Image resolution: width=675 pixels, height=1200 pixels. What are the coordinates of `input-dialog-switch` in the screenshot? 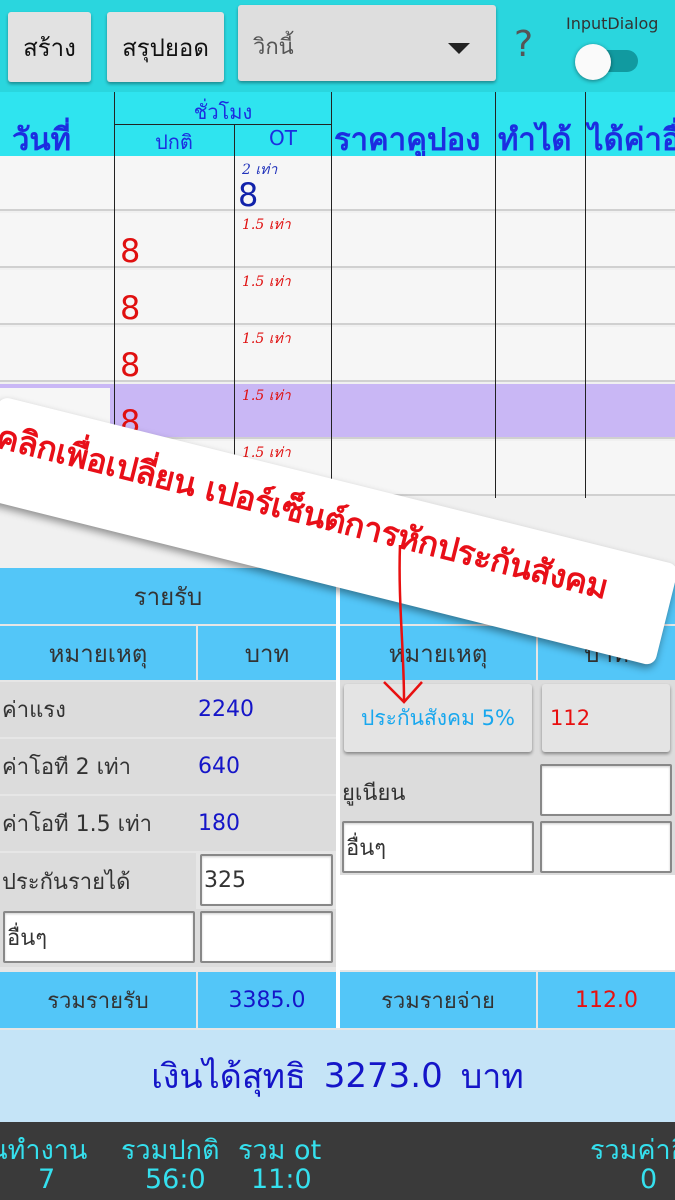 It's located at (593, 62).